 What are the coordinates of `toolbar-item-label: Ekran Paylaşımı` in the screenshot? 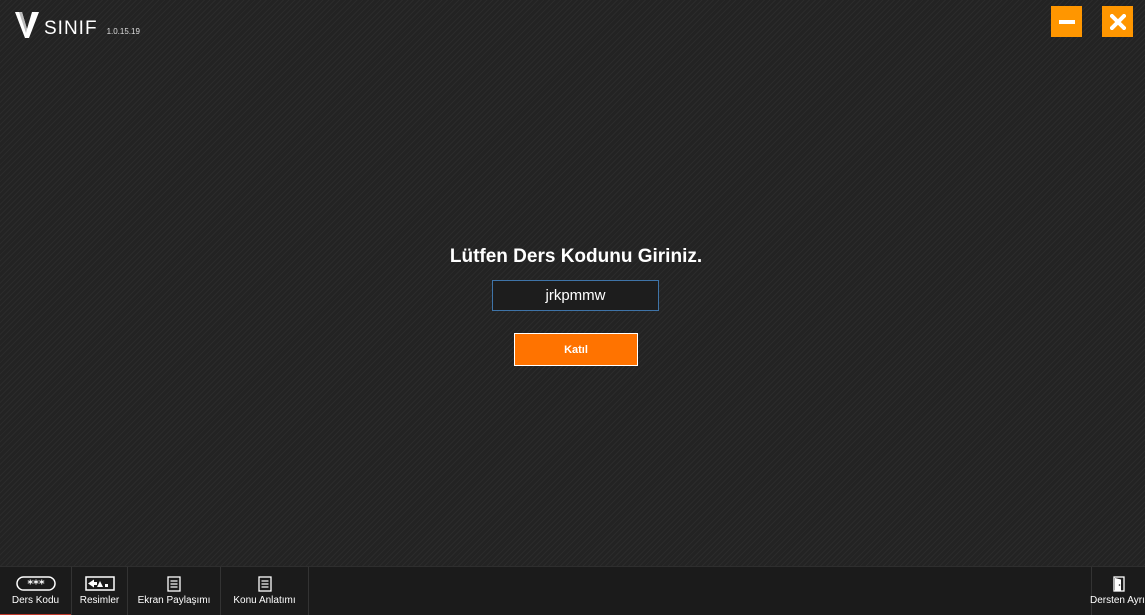 It's located at (174, 600).